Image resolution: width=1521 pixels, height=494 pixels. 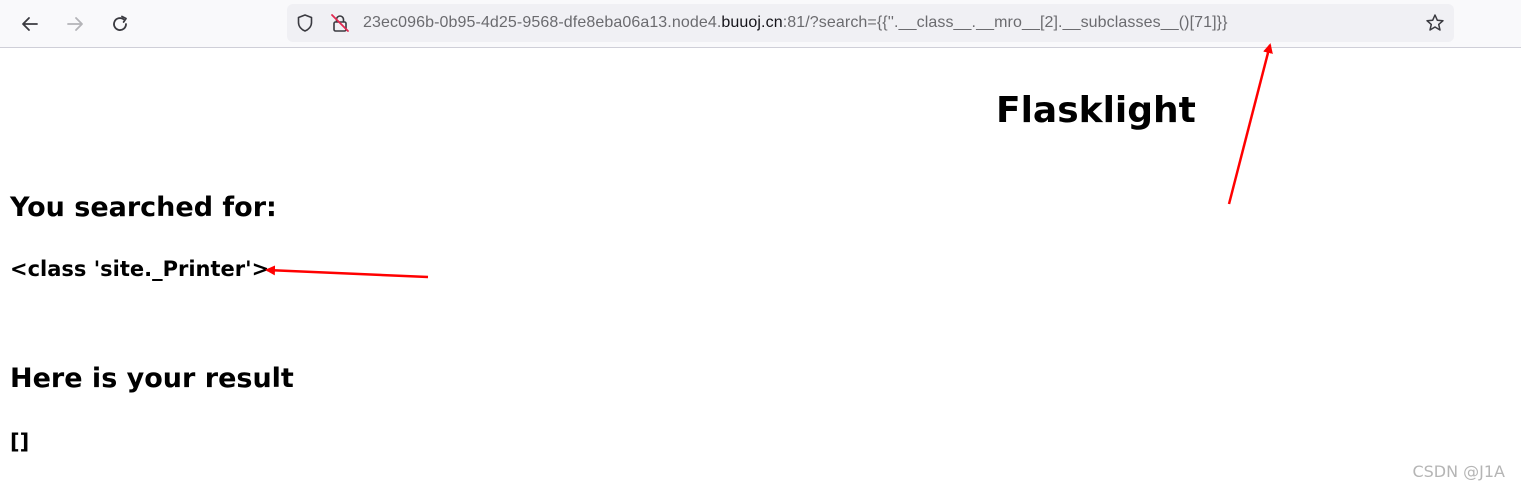 I want to click on reload-icon, so click(x=120, y=23).